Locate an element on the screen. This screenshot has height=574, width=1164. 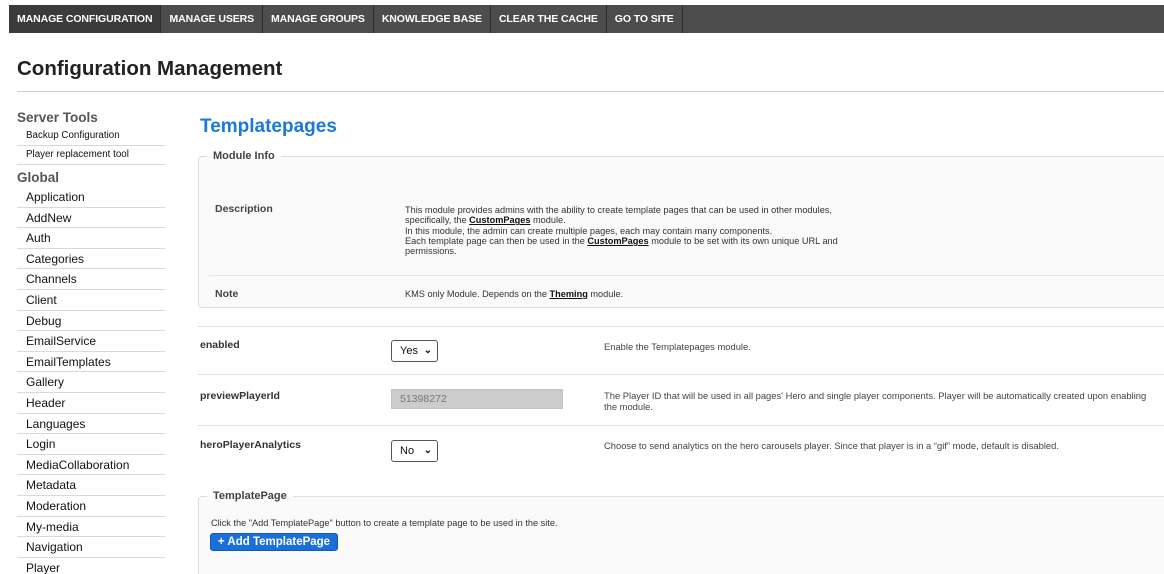
nav-clear-cache: CLEAR THE CACHE is located at coordinates (549, 19).